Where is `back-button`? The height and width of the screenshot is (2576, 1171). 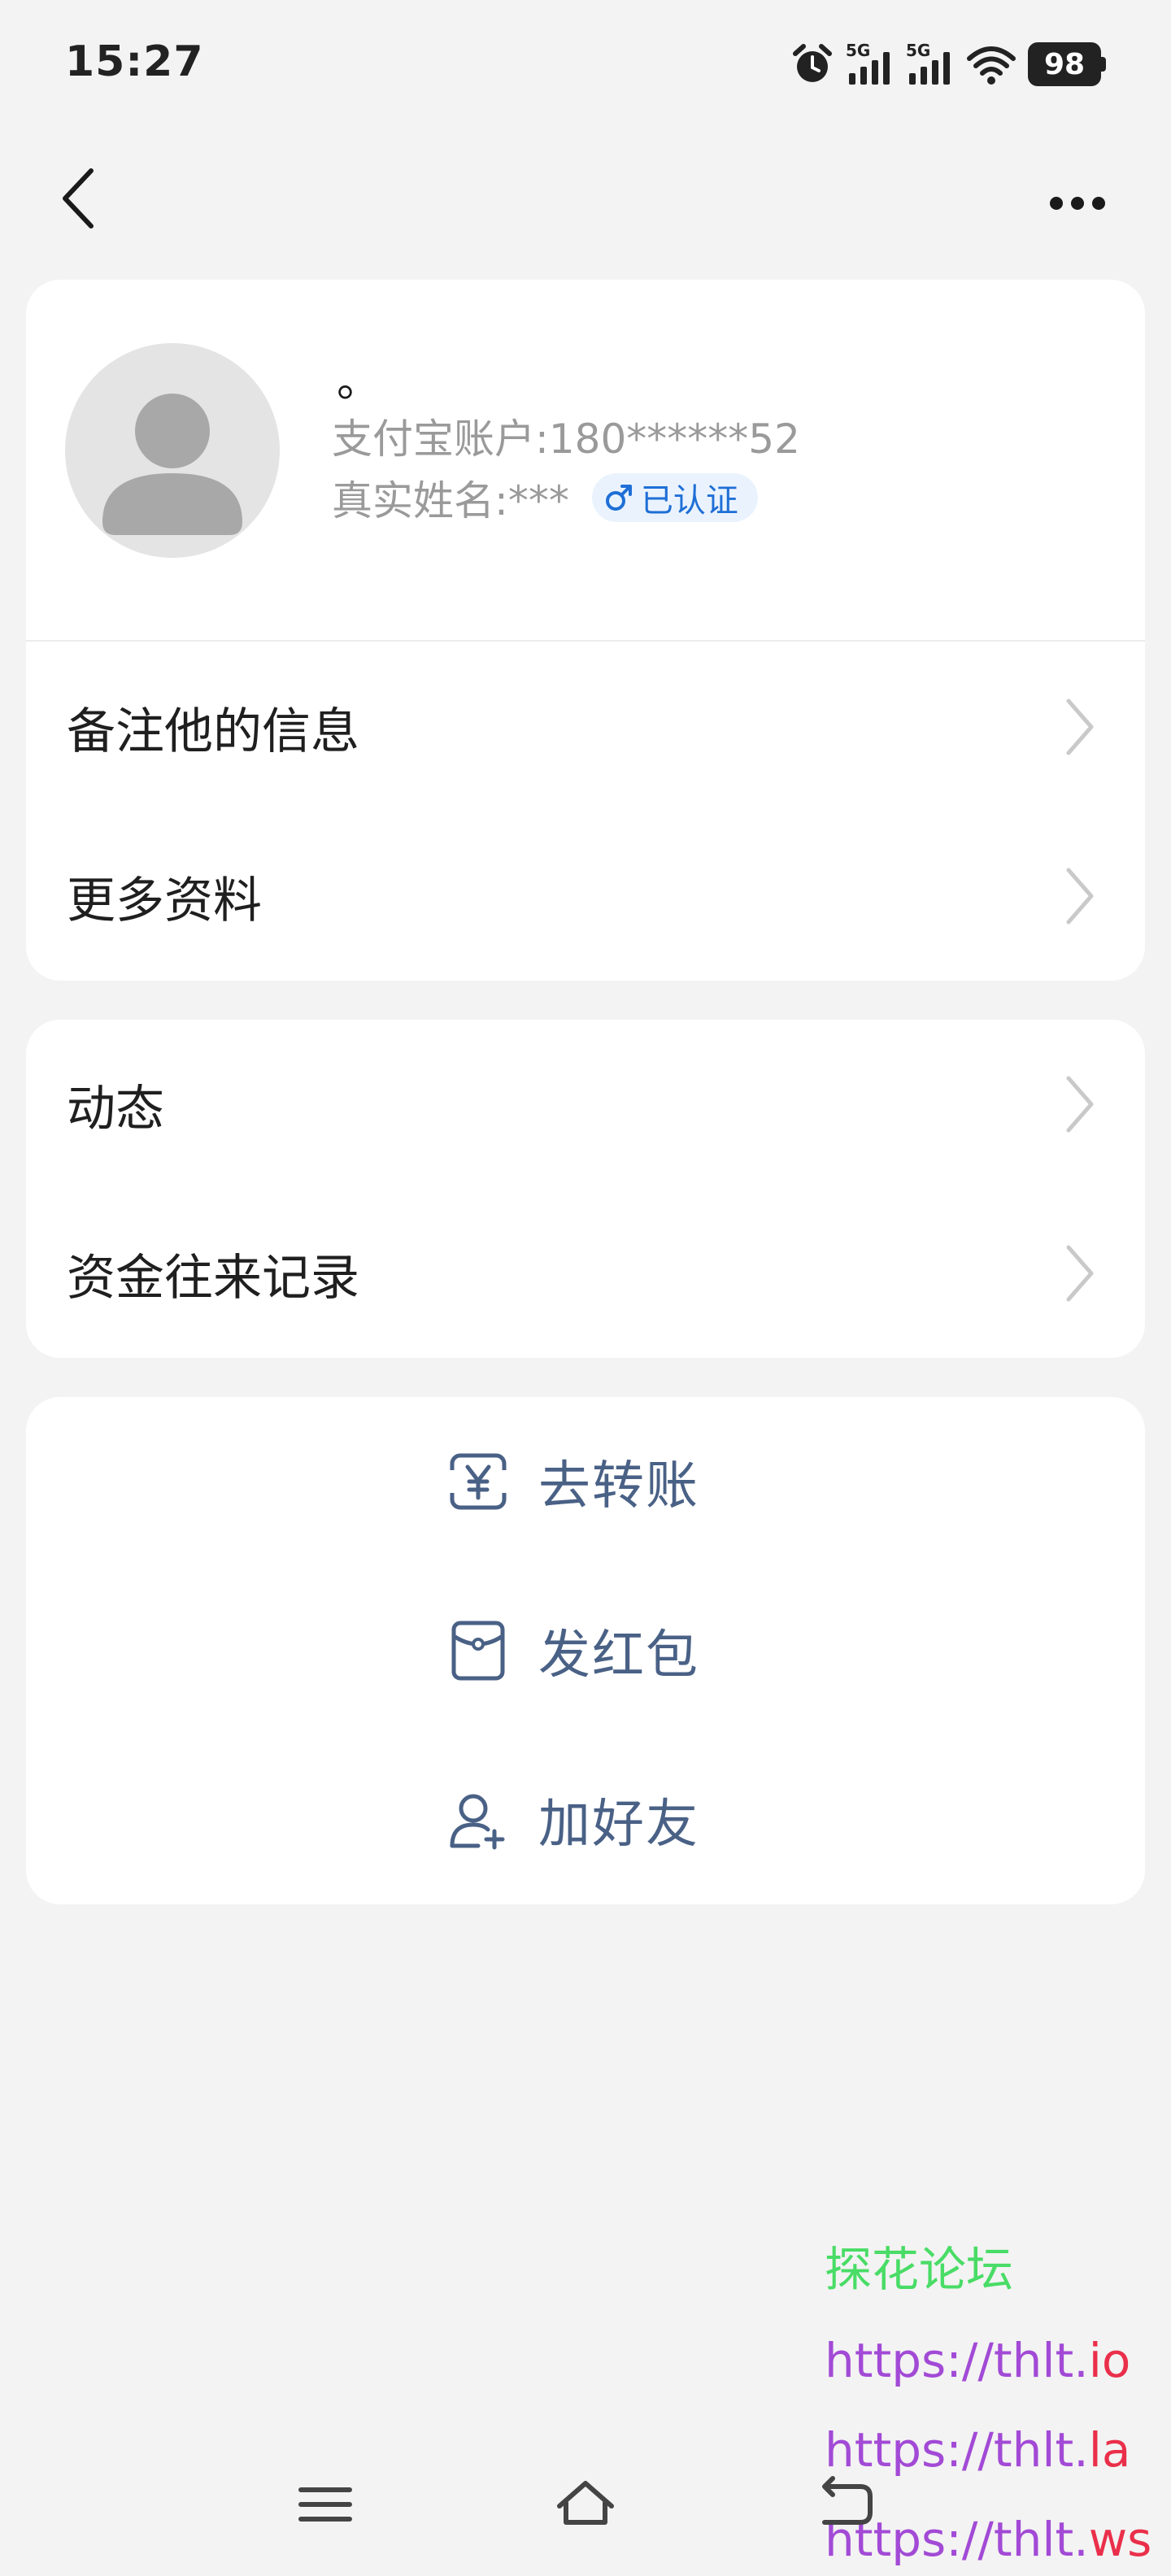
back-button is located at coordinates (78, 198).